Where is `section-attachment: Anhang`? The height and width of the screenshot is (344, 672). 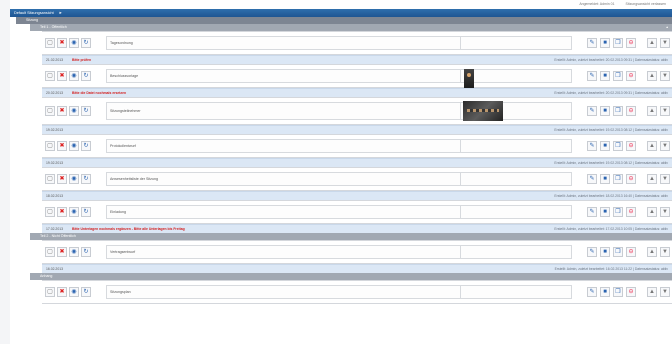
section-attachment: Anhang is located at coordinates (351, 276).